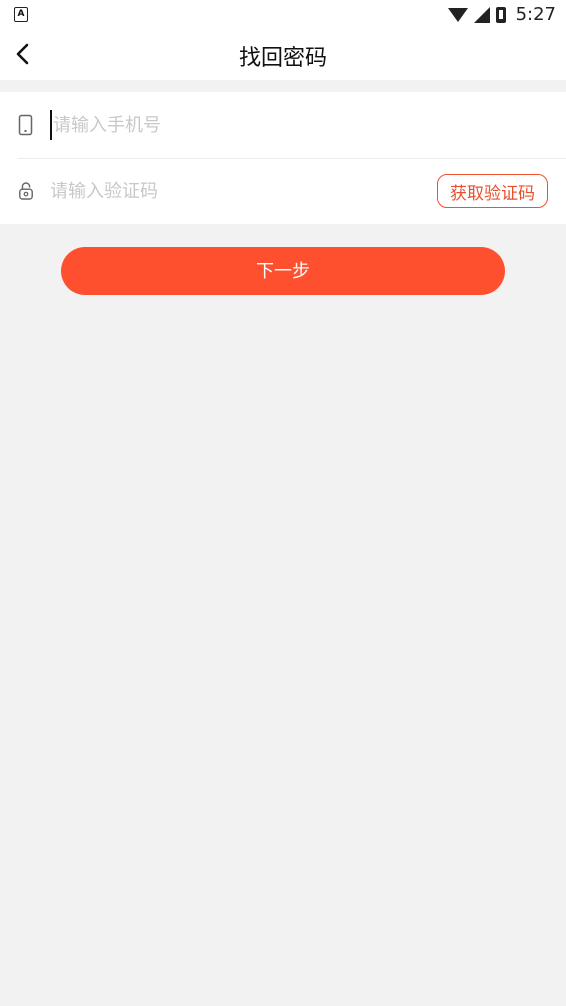 The width and height of the screenshot is (566, 1006). I want to click on code-row: 获取验证码, so click(283, 191).